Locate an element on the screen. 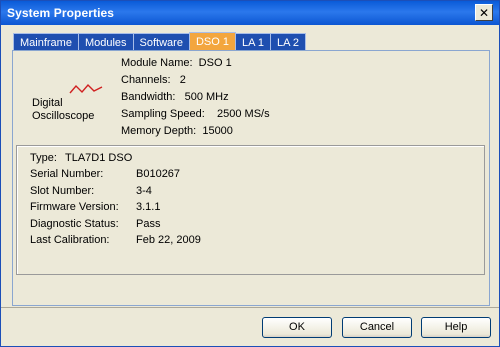 This screenshot has width=500, height=347. ok-button: OK is located at coordinates (297, 327).